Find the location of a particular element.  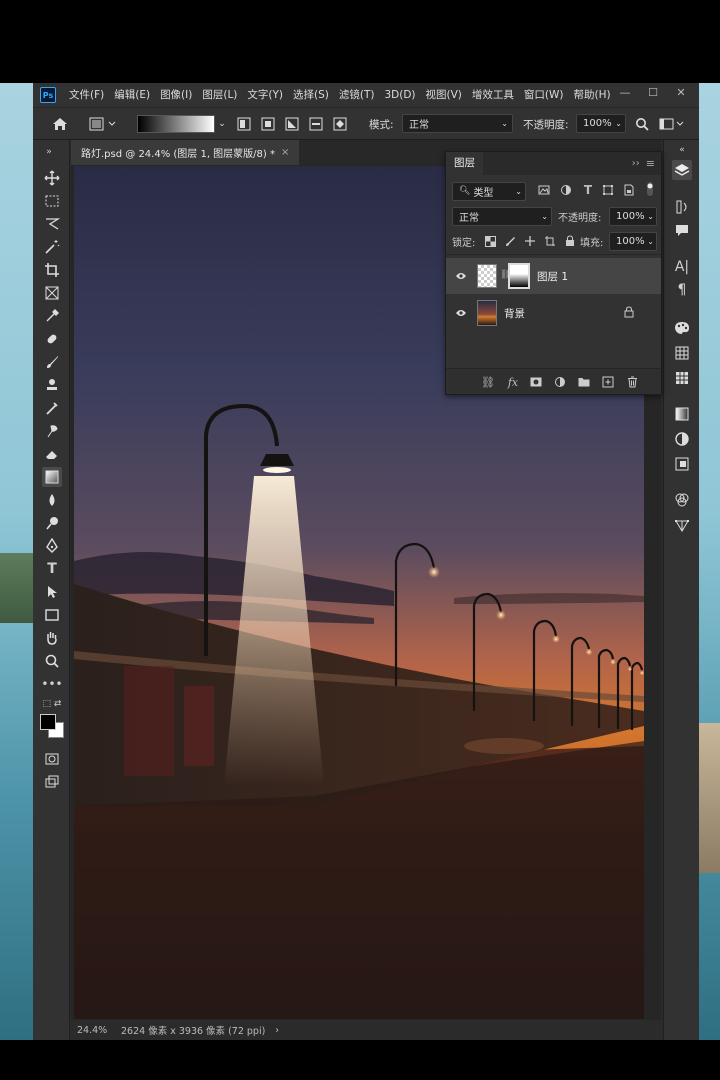

close-button: ✕ is located at coordinates (681, 92).